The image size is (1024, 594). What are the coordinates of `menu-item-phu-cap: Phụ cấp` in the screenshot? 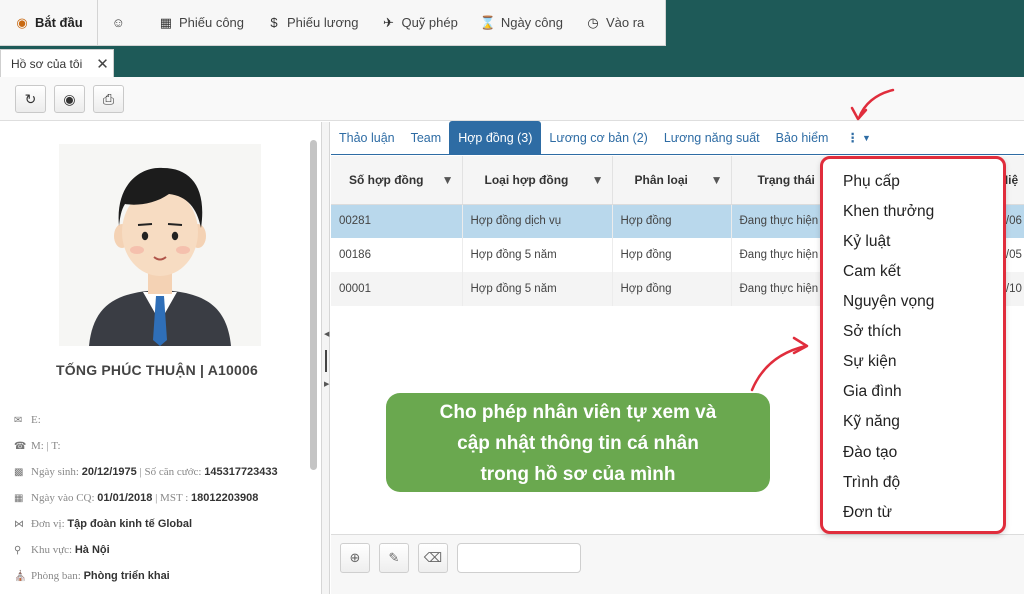 It's located at (871, 182).